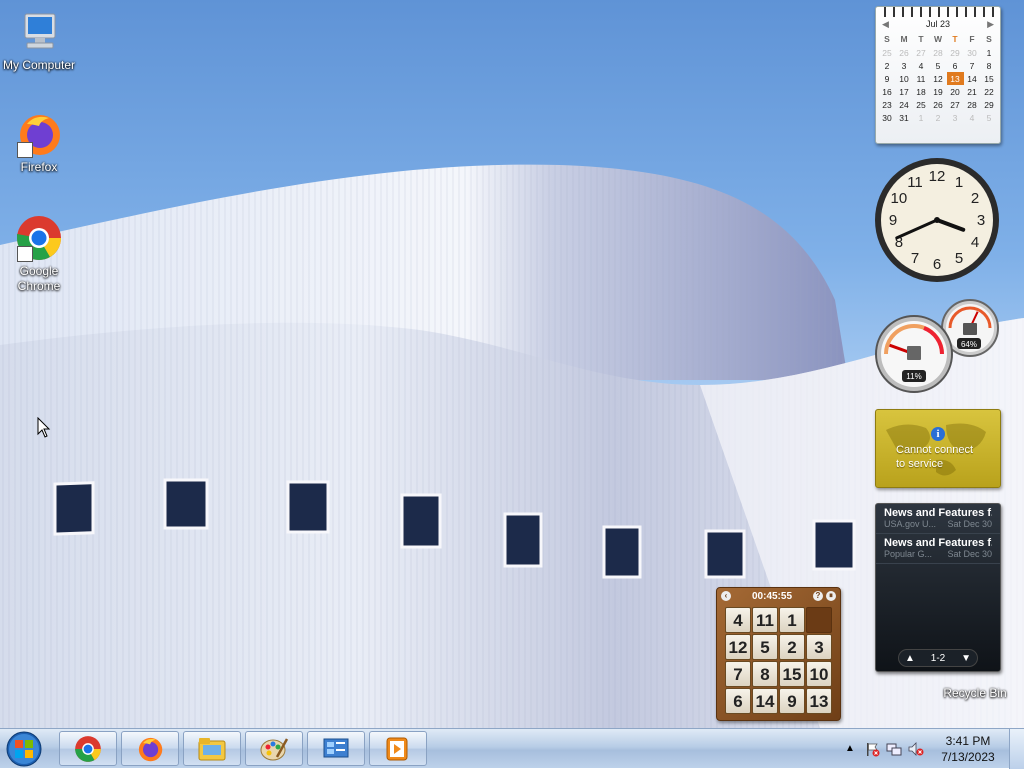 Image resolution: width=1024 pixels, height=773 pixels. Describe the element at coordinates (512, 748) in the screenshot. I see `taskbar: ▲ 3:41 PM 7/13/2023` at that location.